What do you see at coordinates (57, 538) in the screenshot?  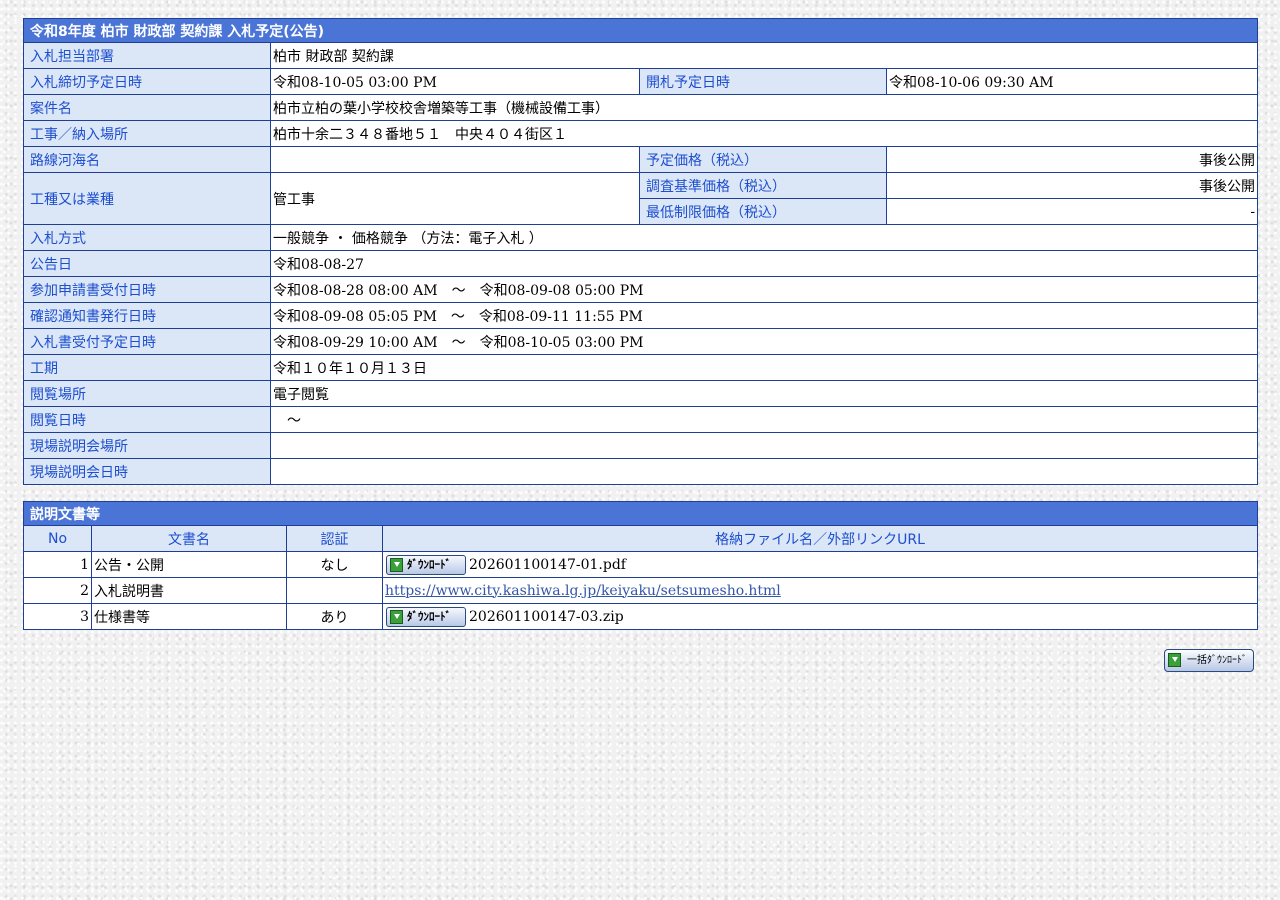 I see `col-no-header: No` at bounding box center [57, 538].